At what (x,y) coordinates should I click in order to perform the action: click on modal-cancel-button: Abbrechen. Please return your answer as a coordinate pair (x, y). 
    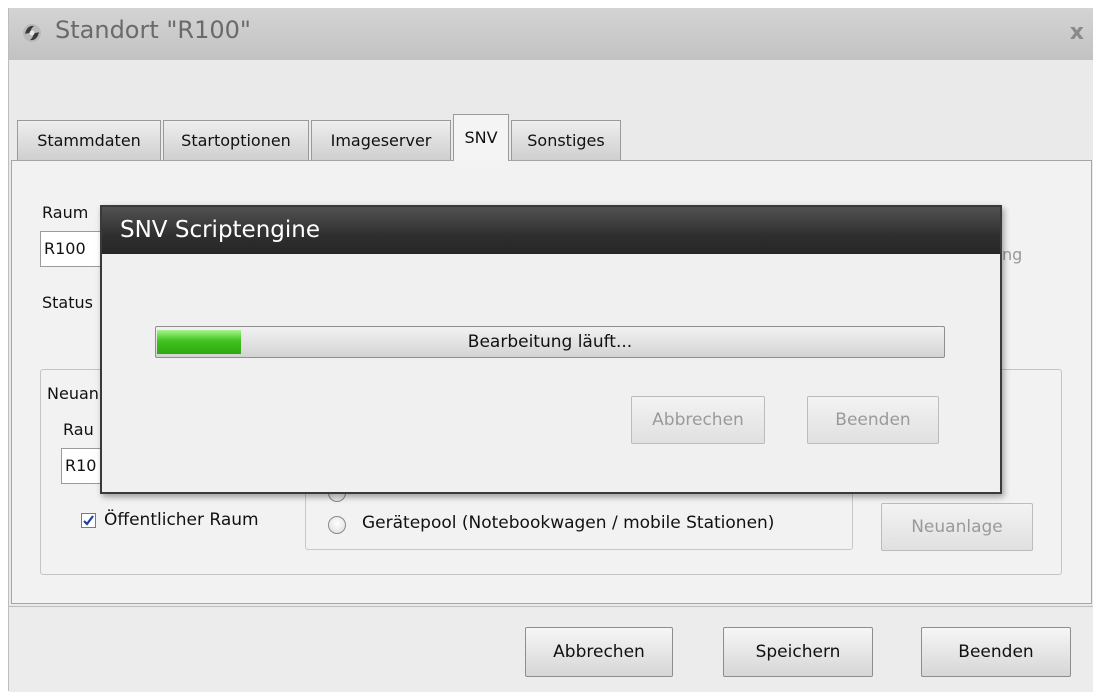
    Looking at the image, I should click on (698, 420).